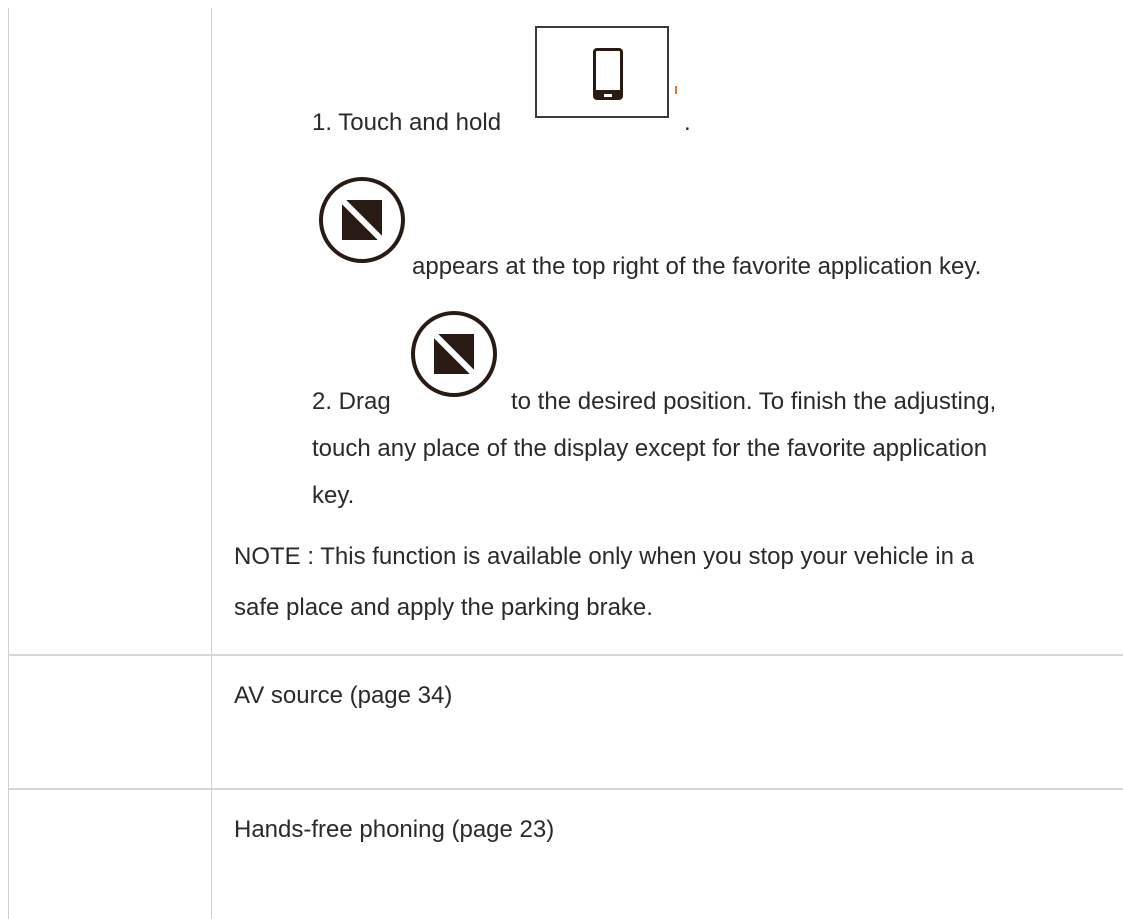  What do you see at coordinates (443, 607) in the screenshot?
I see `note-line2: safe place and apply the parking brake.` at bounding box center [443, 607].